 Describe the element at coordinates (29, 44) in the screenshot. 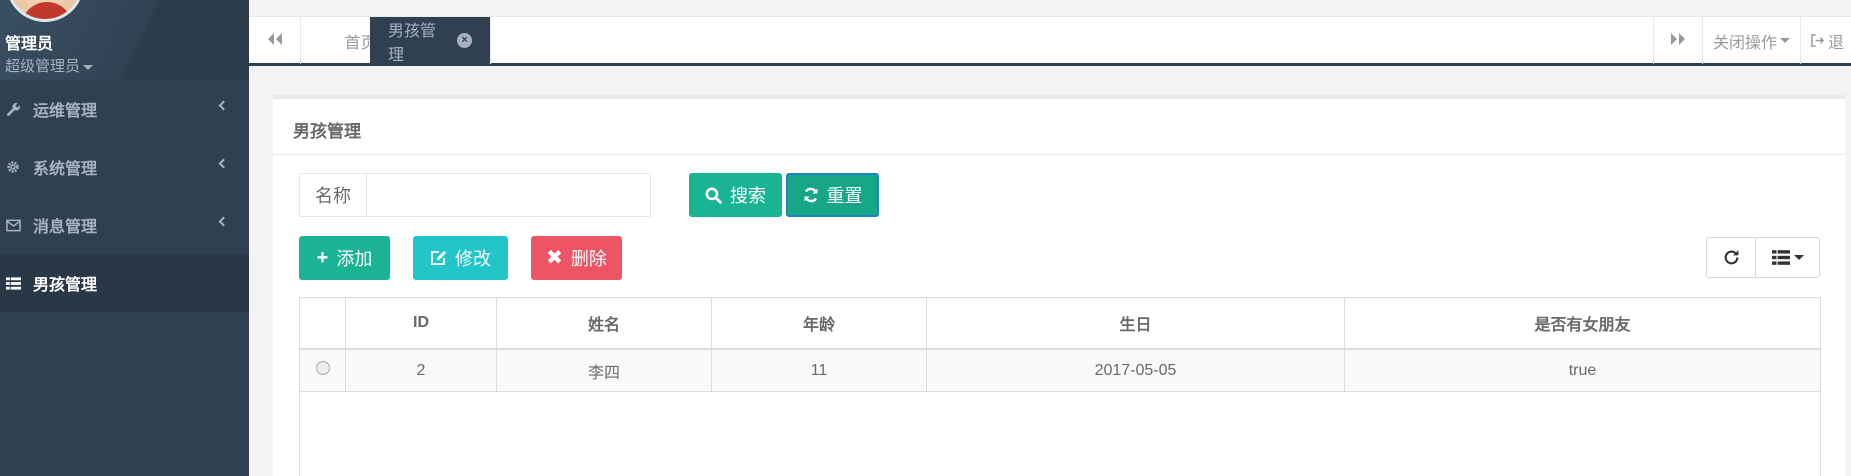

I see `user-name: 管理员` at that location.